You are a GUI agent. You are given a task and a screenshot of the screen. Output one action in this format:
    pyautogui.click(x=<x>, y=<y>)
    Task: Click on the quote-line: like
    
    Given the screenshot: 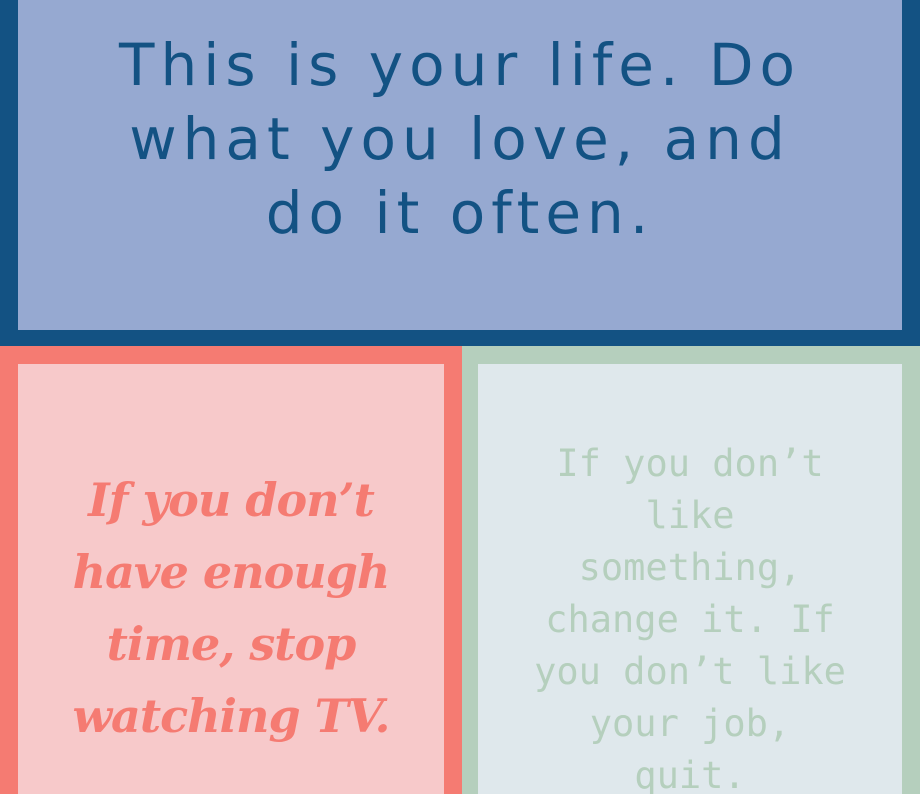 What is the action you would take?
    pyautogui.click(x=690, y=515)
    